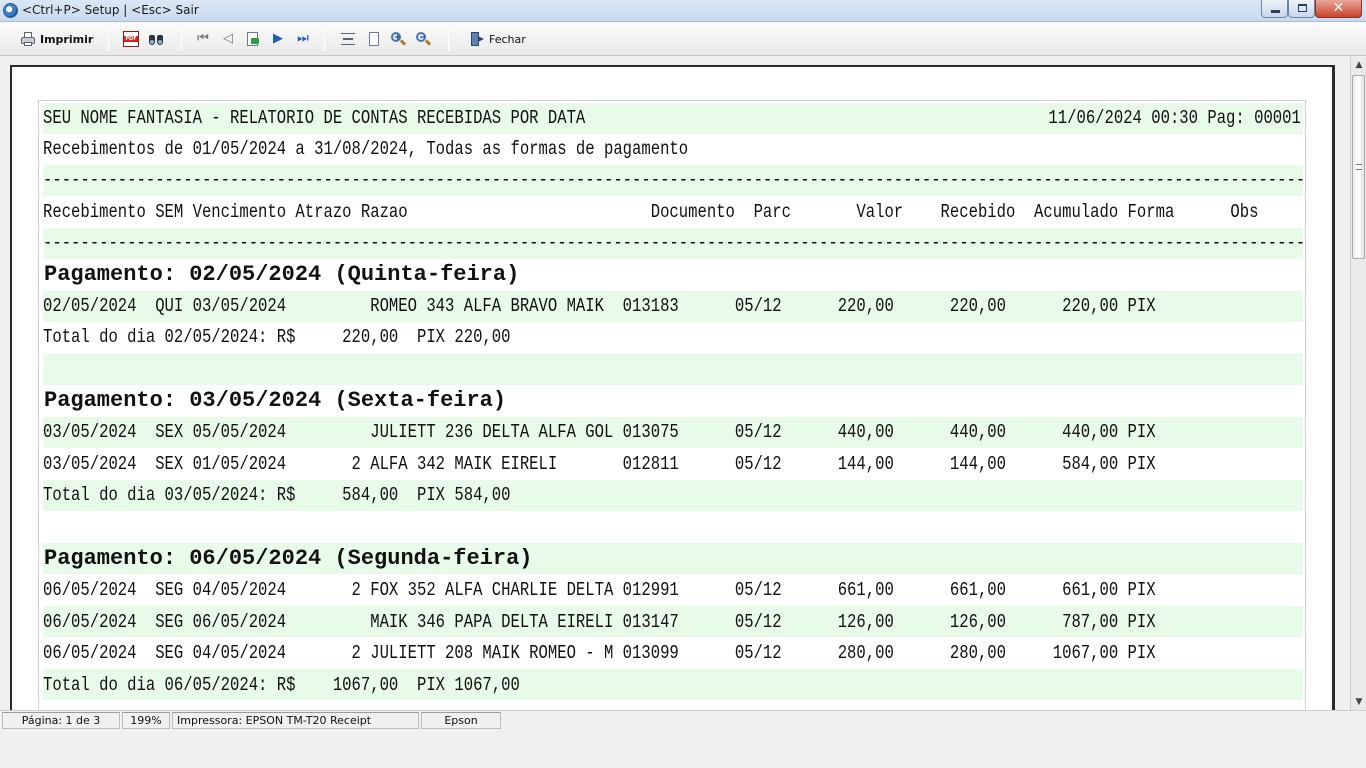  What do you see at coordinates (282, 274) in the screenshot?
I see `group-heading: Pagamento: 02/05/2024 (Quinta-feira)` at bounding box center [282, 274].